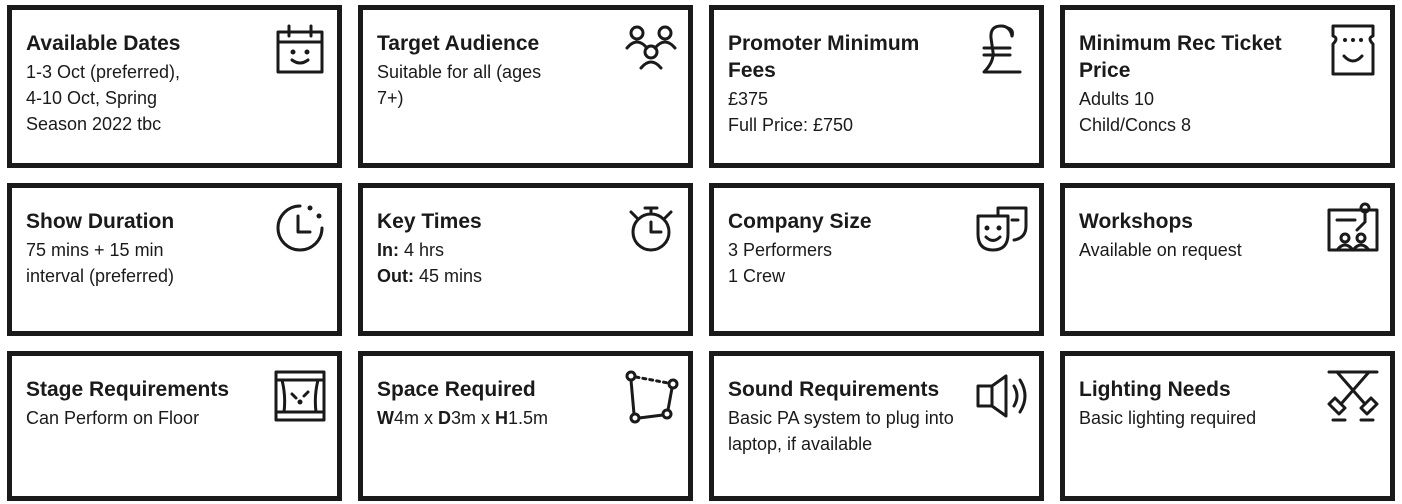 This screenshot has height=504, width=1402. I want to click on card-line: Out: 45 mins, so click(525, 276).